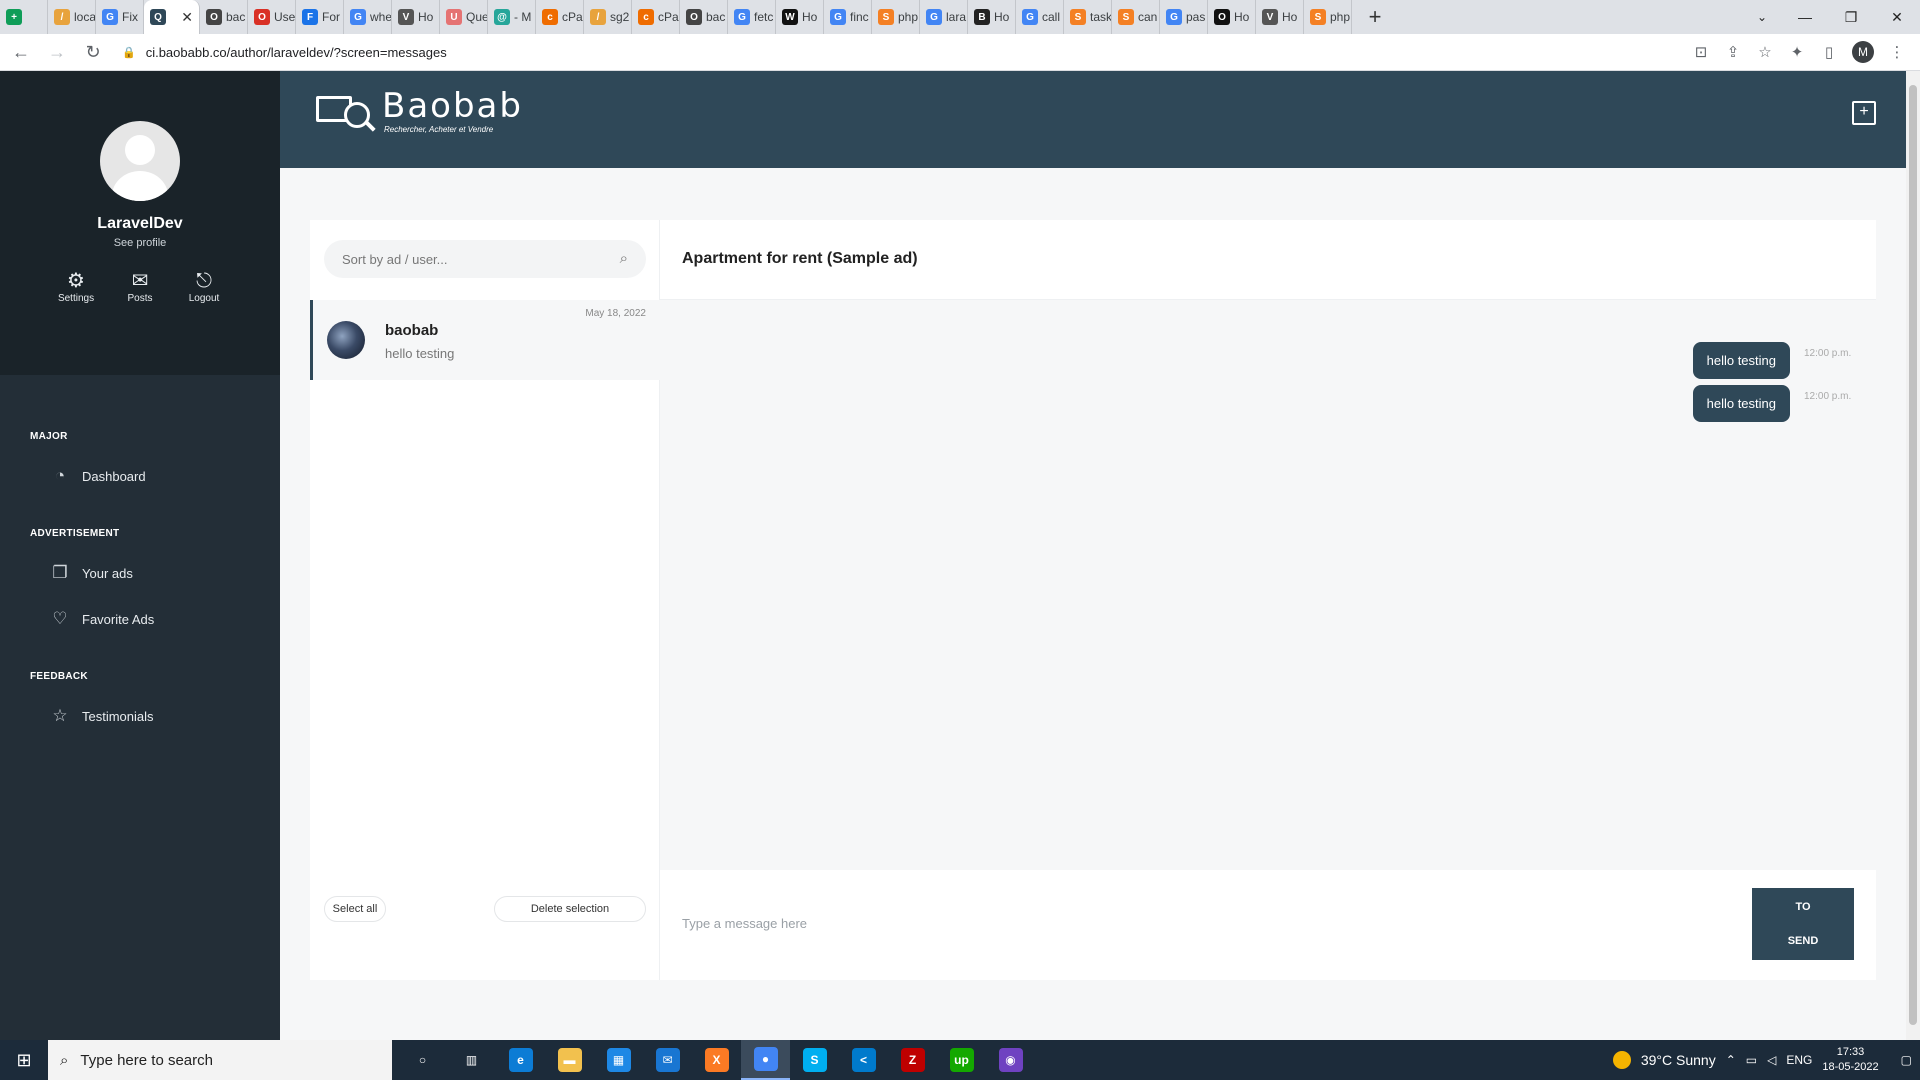  What do you see at coordinates (1701, 52) in the screenshot?
I see `translate-icon: ⊡` at bounding box center [1701, 52].